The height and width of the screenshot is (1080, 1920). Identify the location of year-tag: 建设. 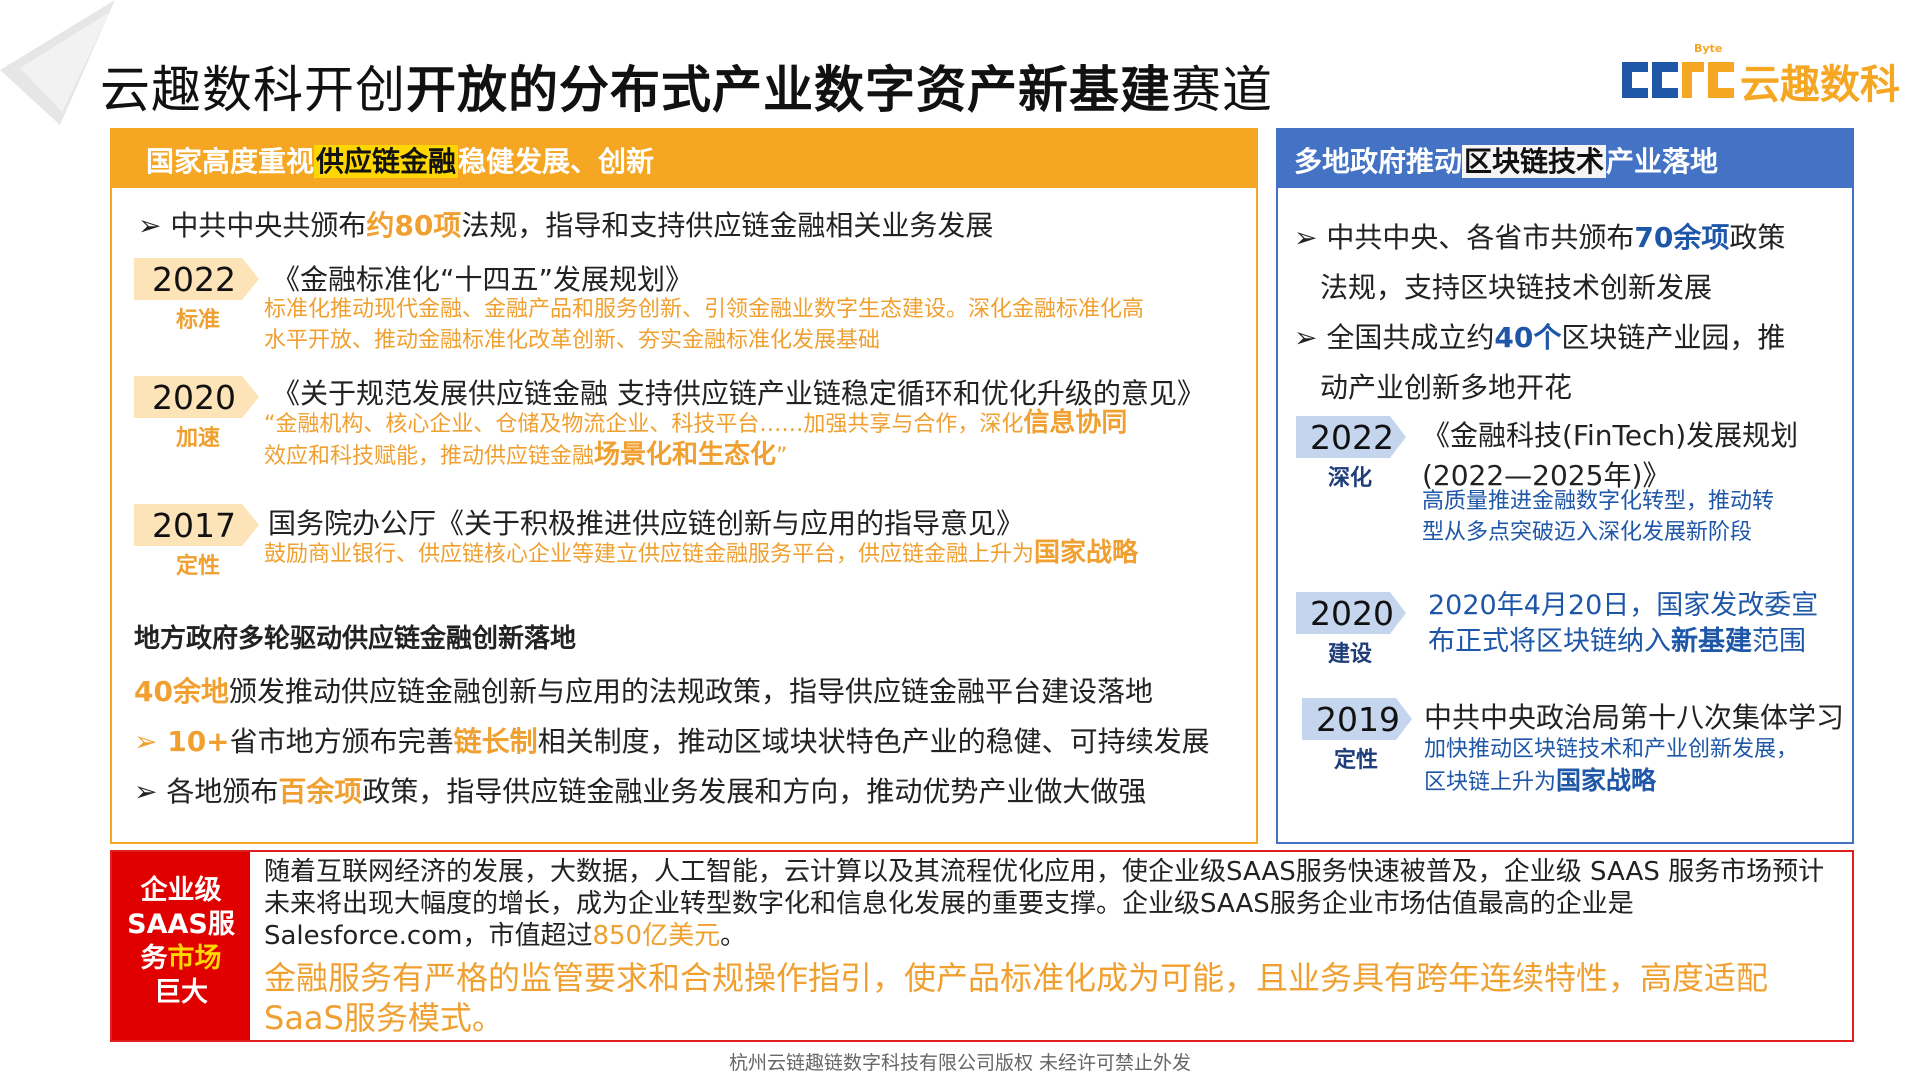
(1349, 654).